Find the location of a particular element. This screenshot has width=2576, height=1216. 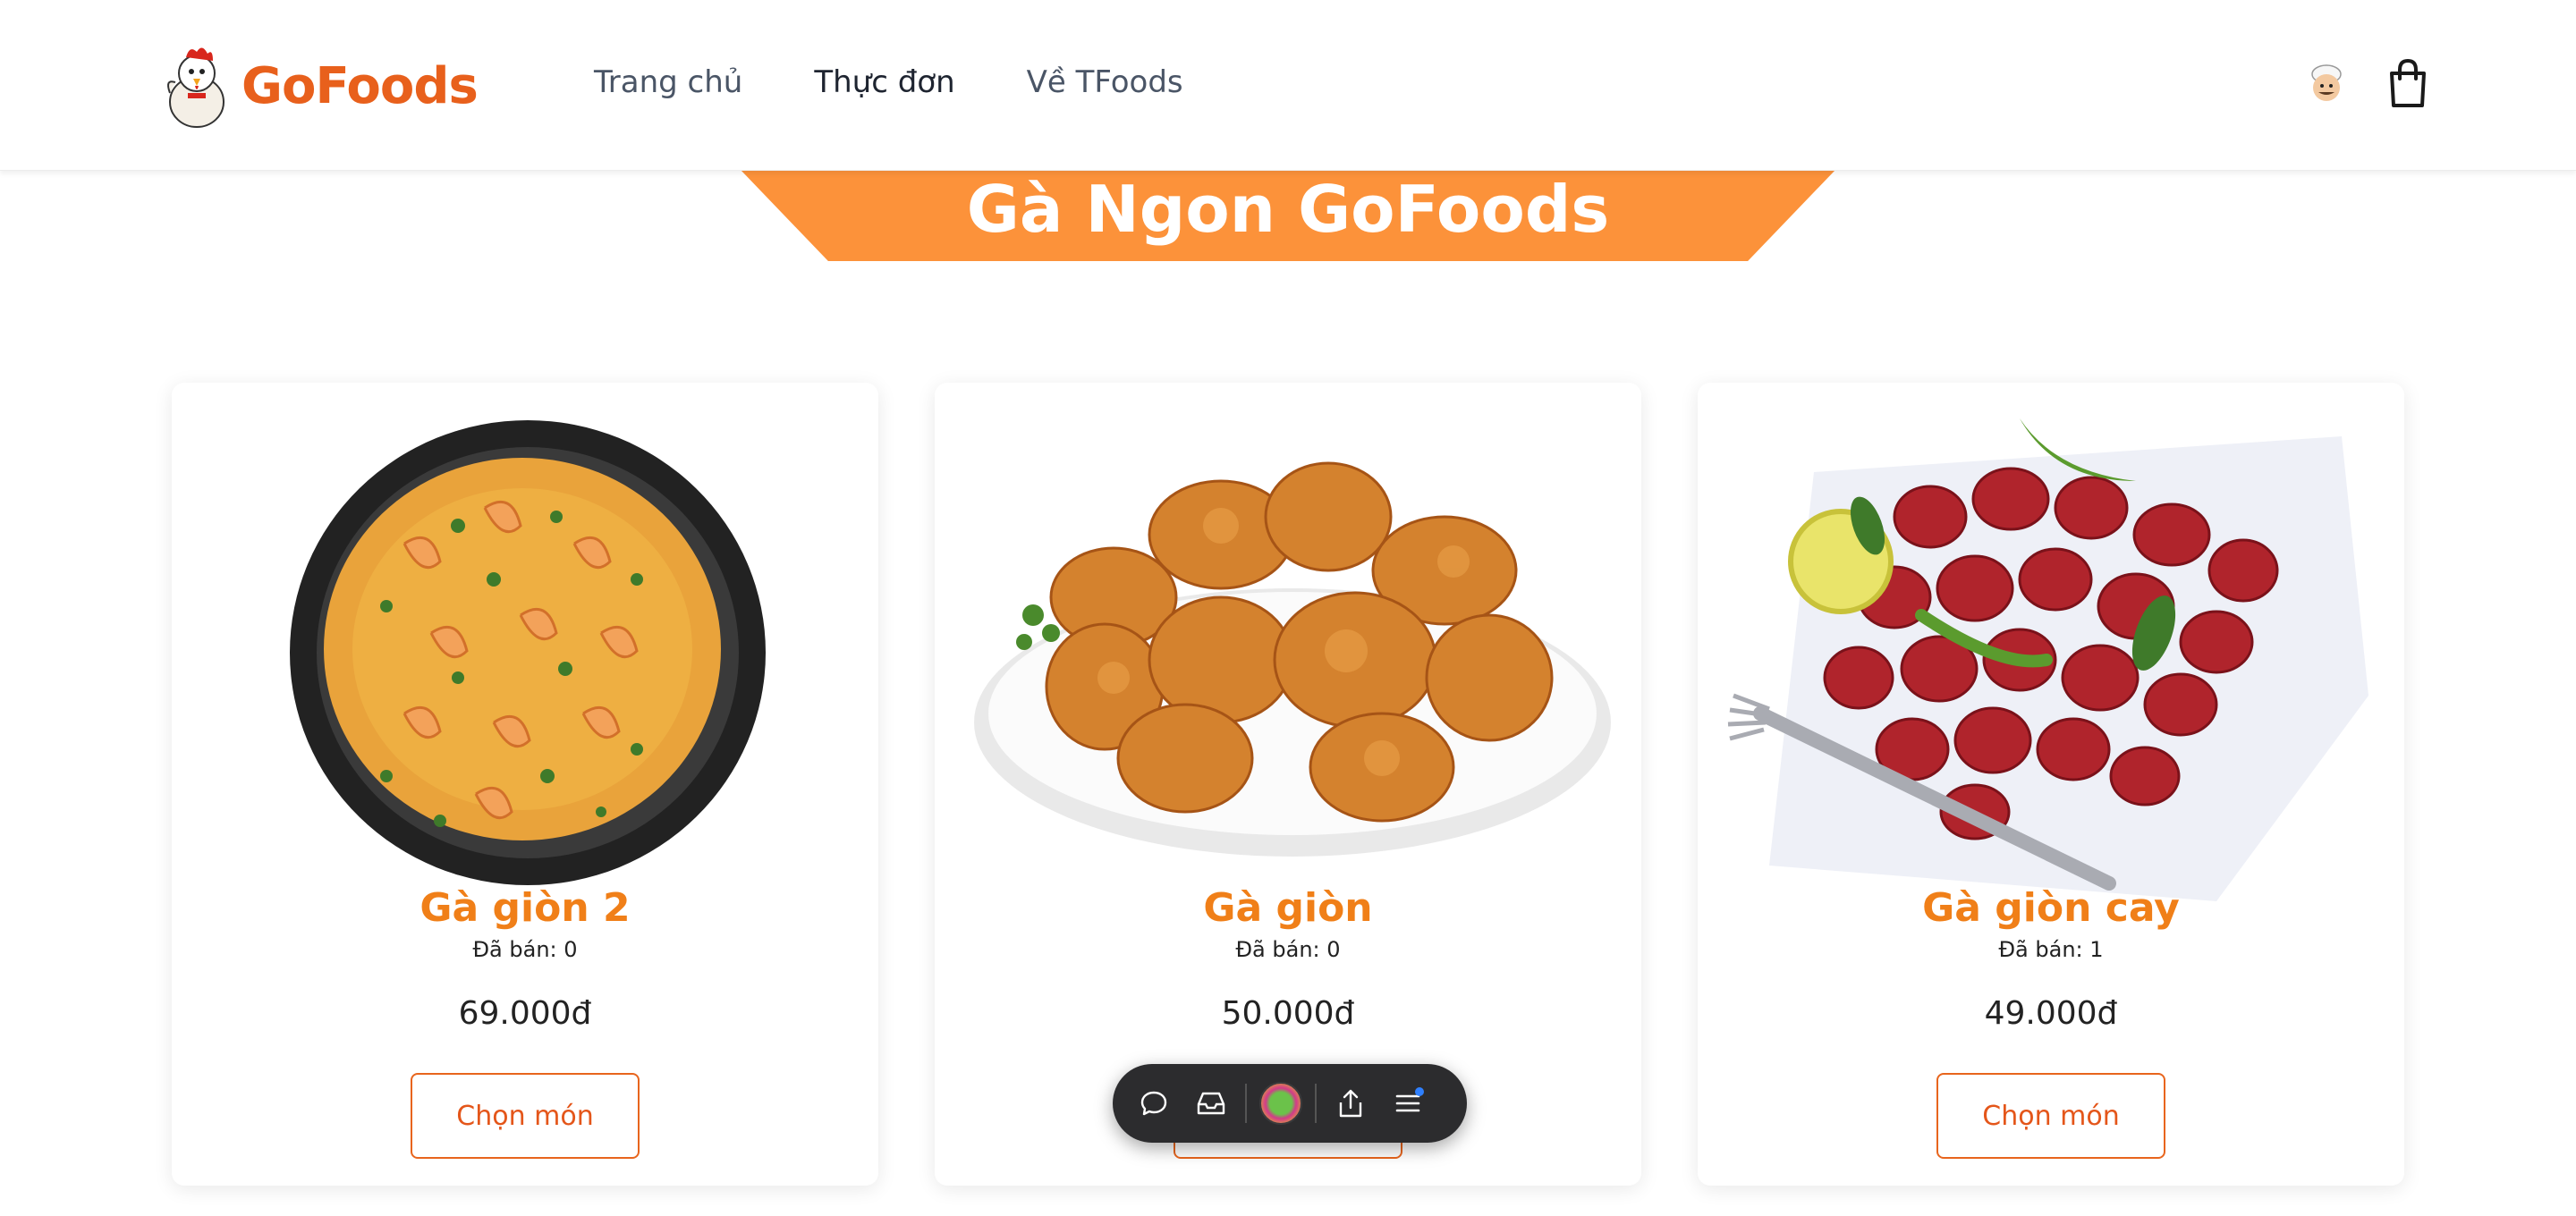

floating-toolbar is located at coordinates (1290, 1104).